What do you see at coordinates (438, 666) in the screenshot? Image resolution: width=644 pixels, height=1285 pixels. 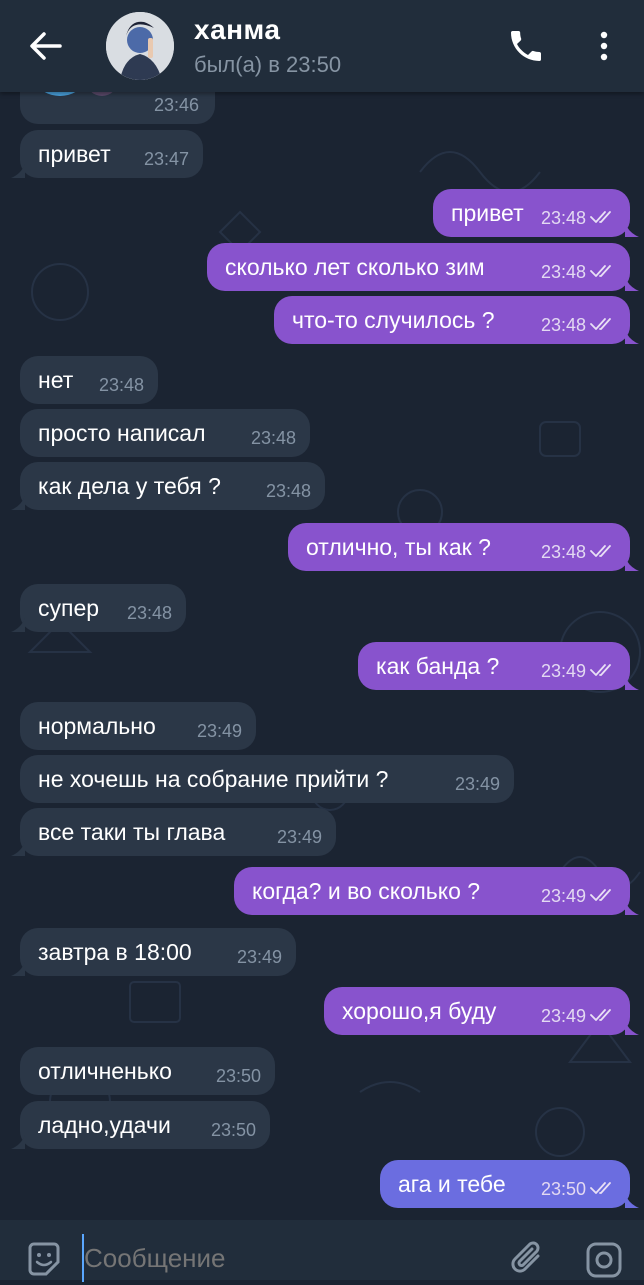 I see `message-text: как банда ?` at bounding box center [438, 666].